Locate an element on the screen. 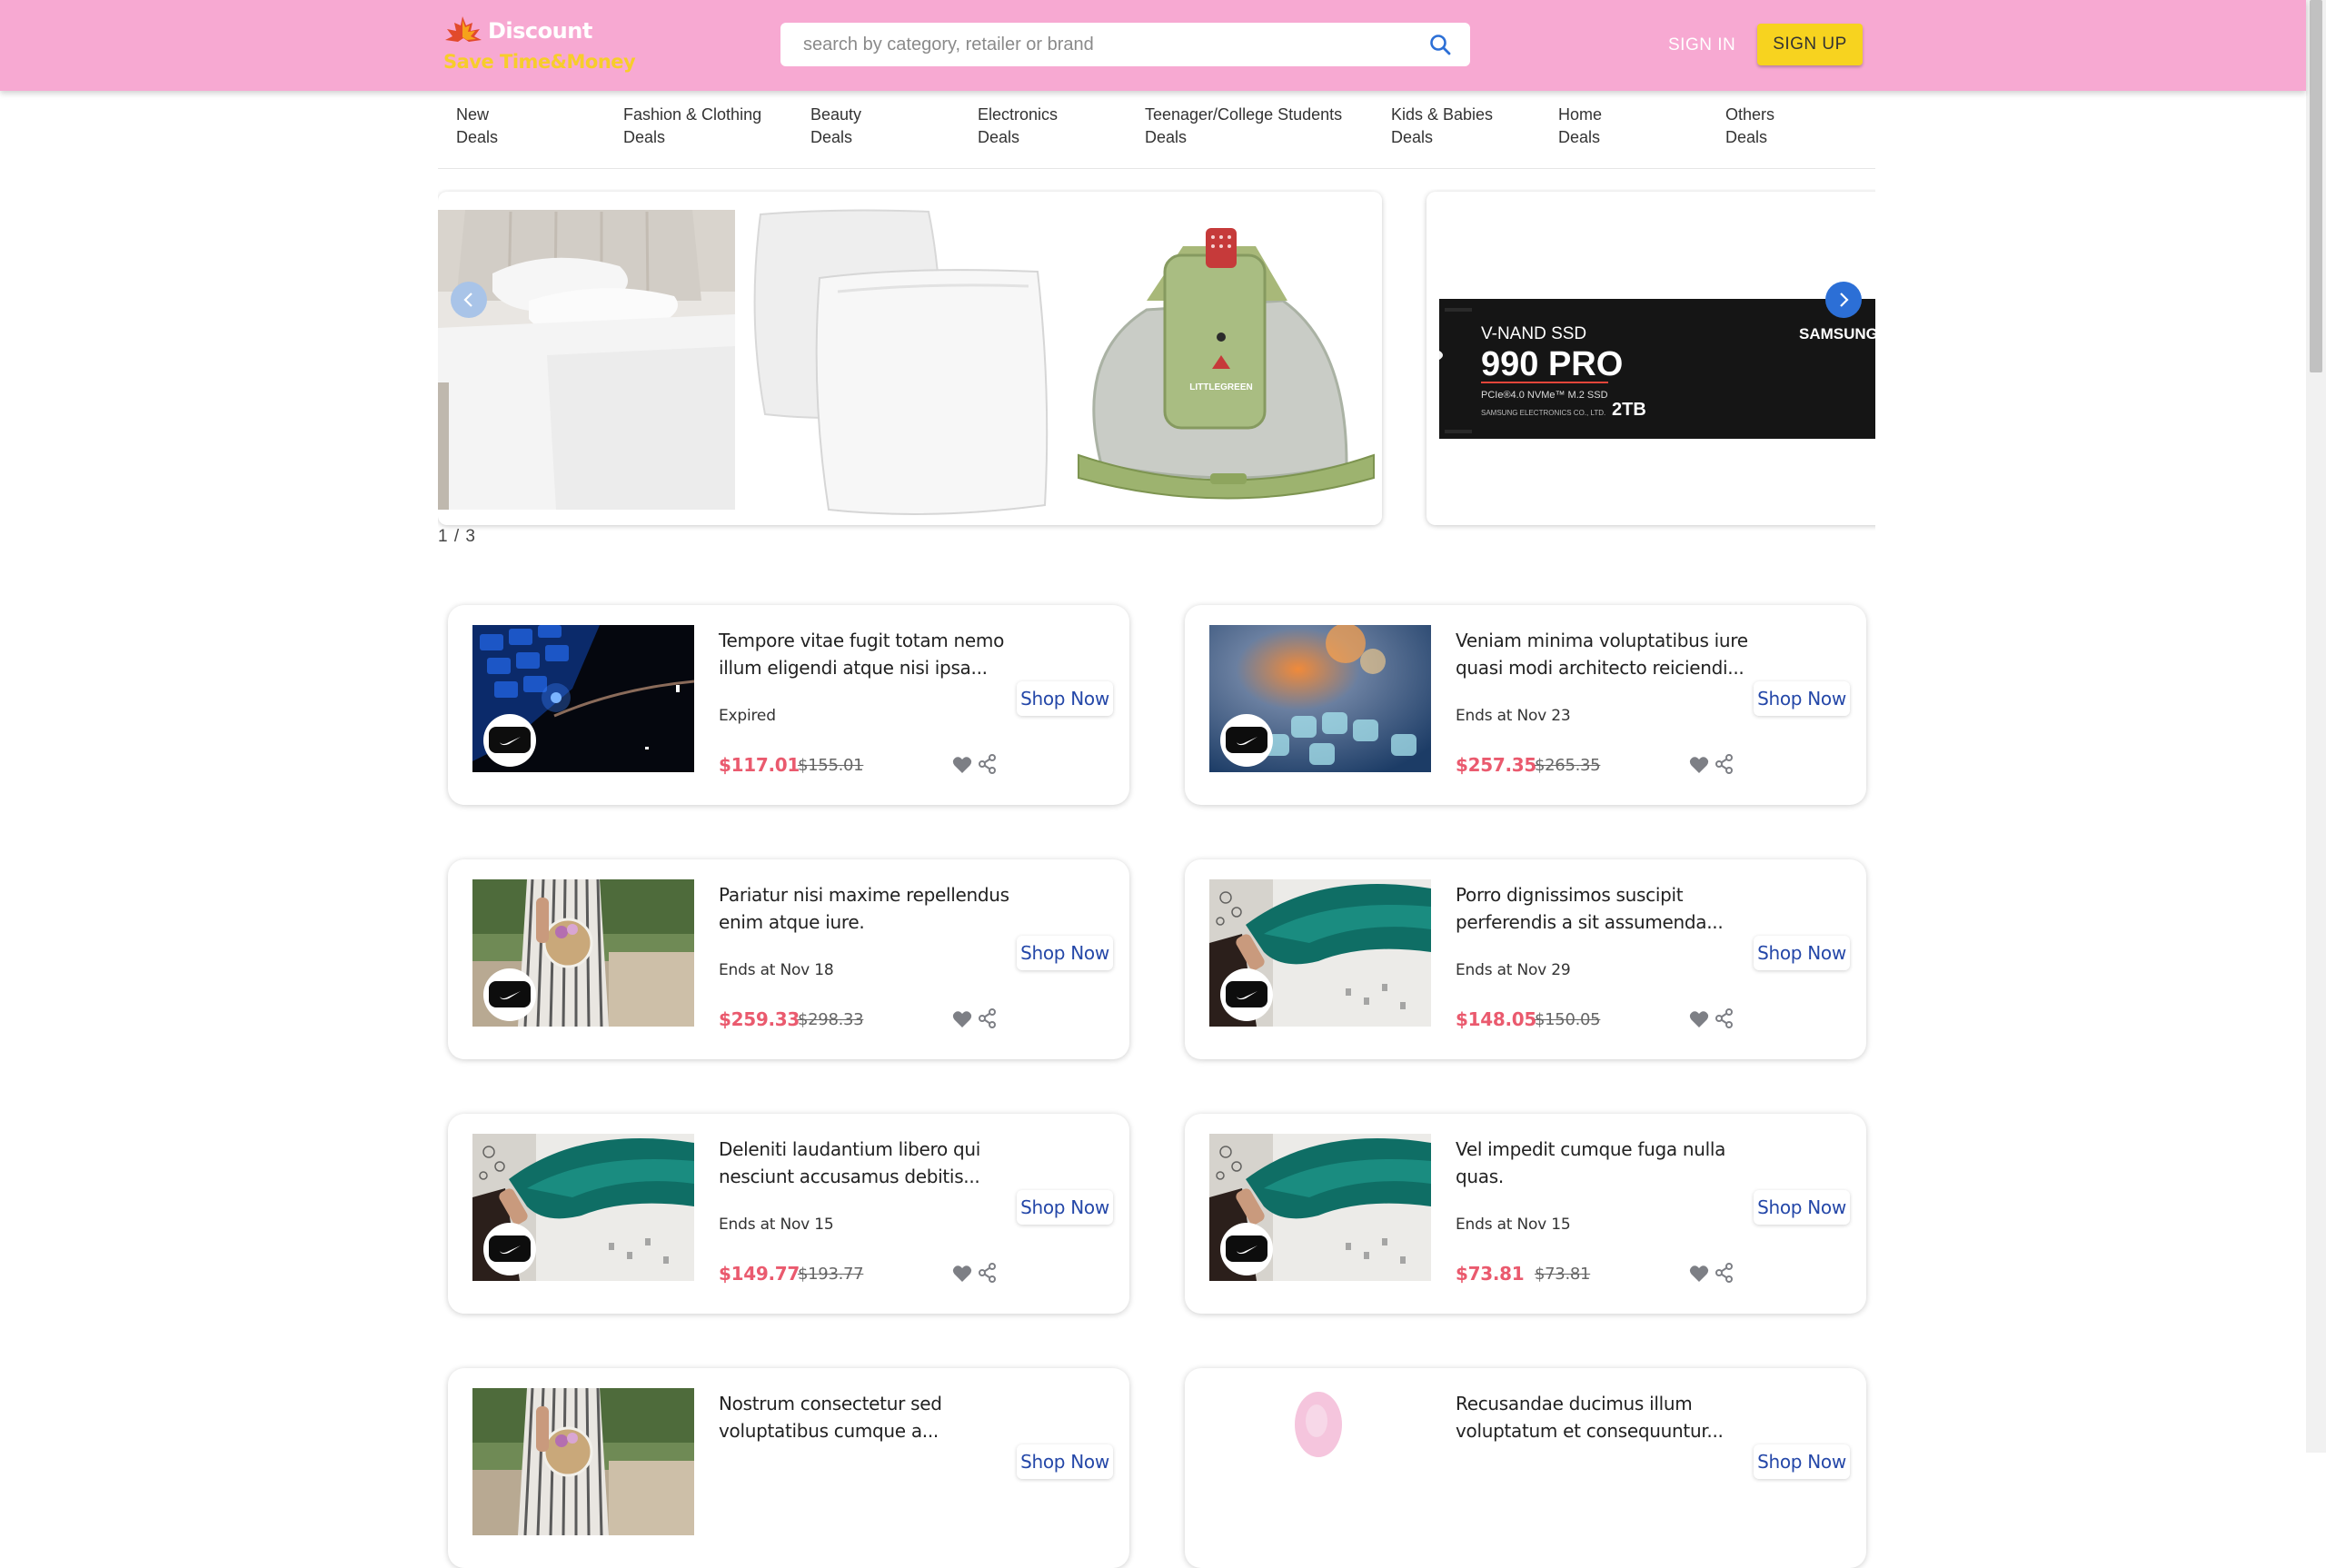  deal-status: Ends at Nov 15 is located at coordinates (776, 1225).